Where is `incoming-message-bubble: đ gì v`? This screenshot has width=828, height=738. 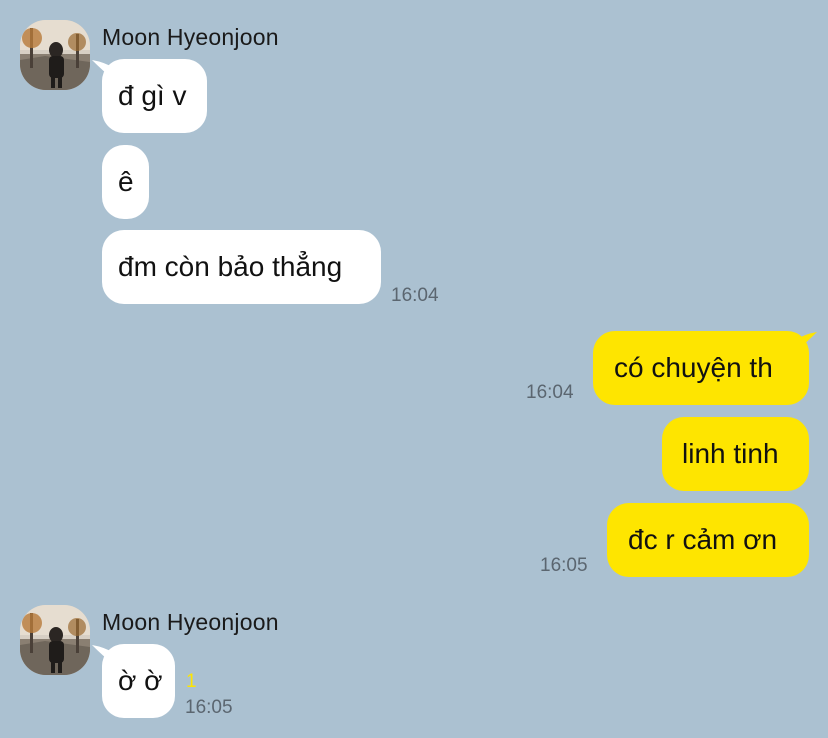 incoming-message-bubble: đ gì v is located at coordinates (154, 96).